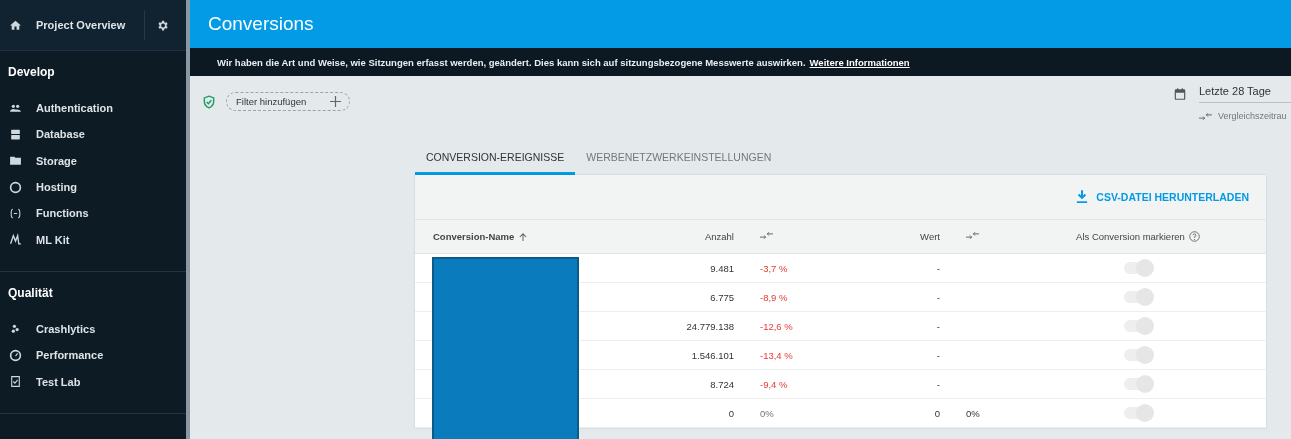 This screenshot has height=439, width=1291. I want to click on folder-icon, so click(15, 161).